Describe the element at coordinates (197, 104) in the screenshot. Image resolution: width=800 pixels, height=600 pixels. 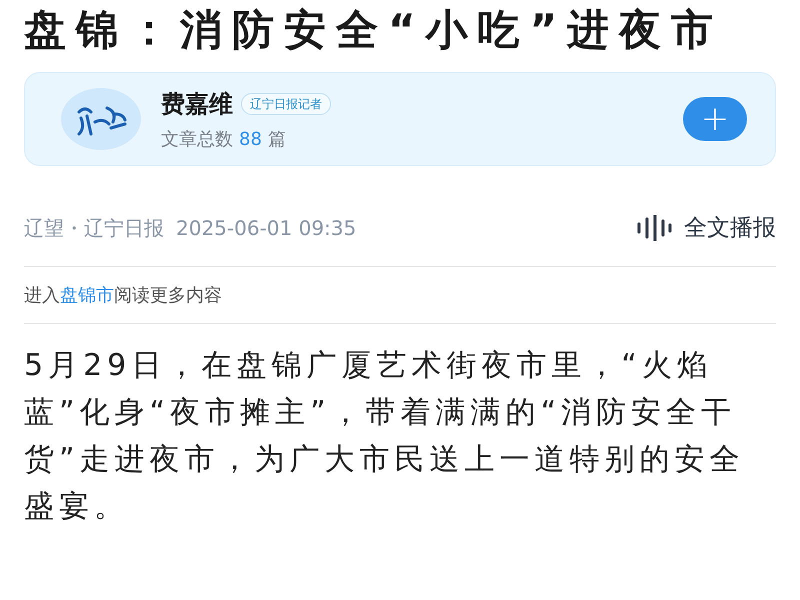
I see `author-name: 费嘉维` at that location.